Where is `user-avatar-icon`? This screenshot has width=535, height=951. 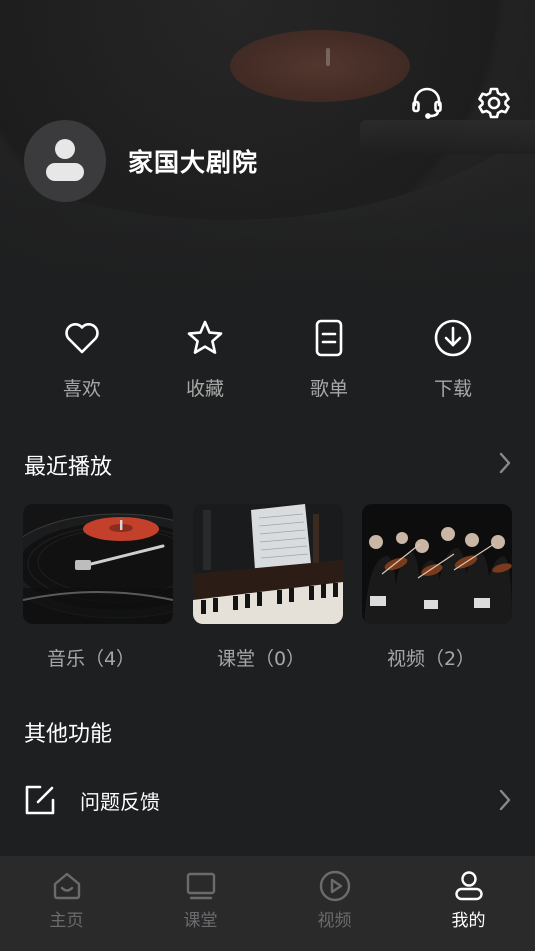 user-avatar-icon is located at coordinates (65, 160).